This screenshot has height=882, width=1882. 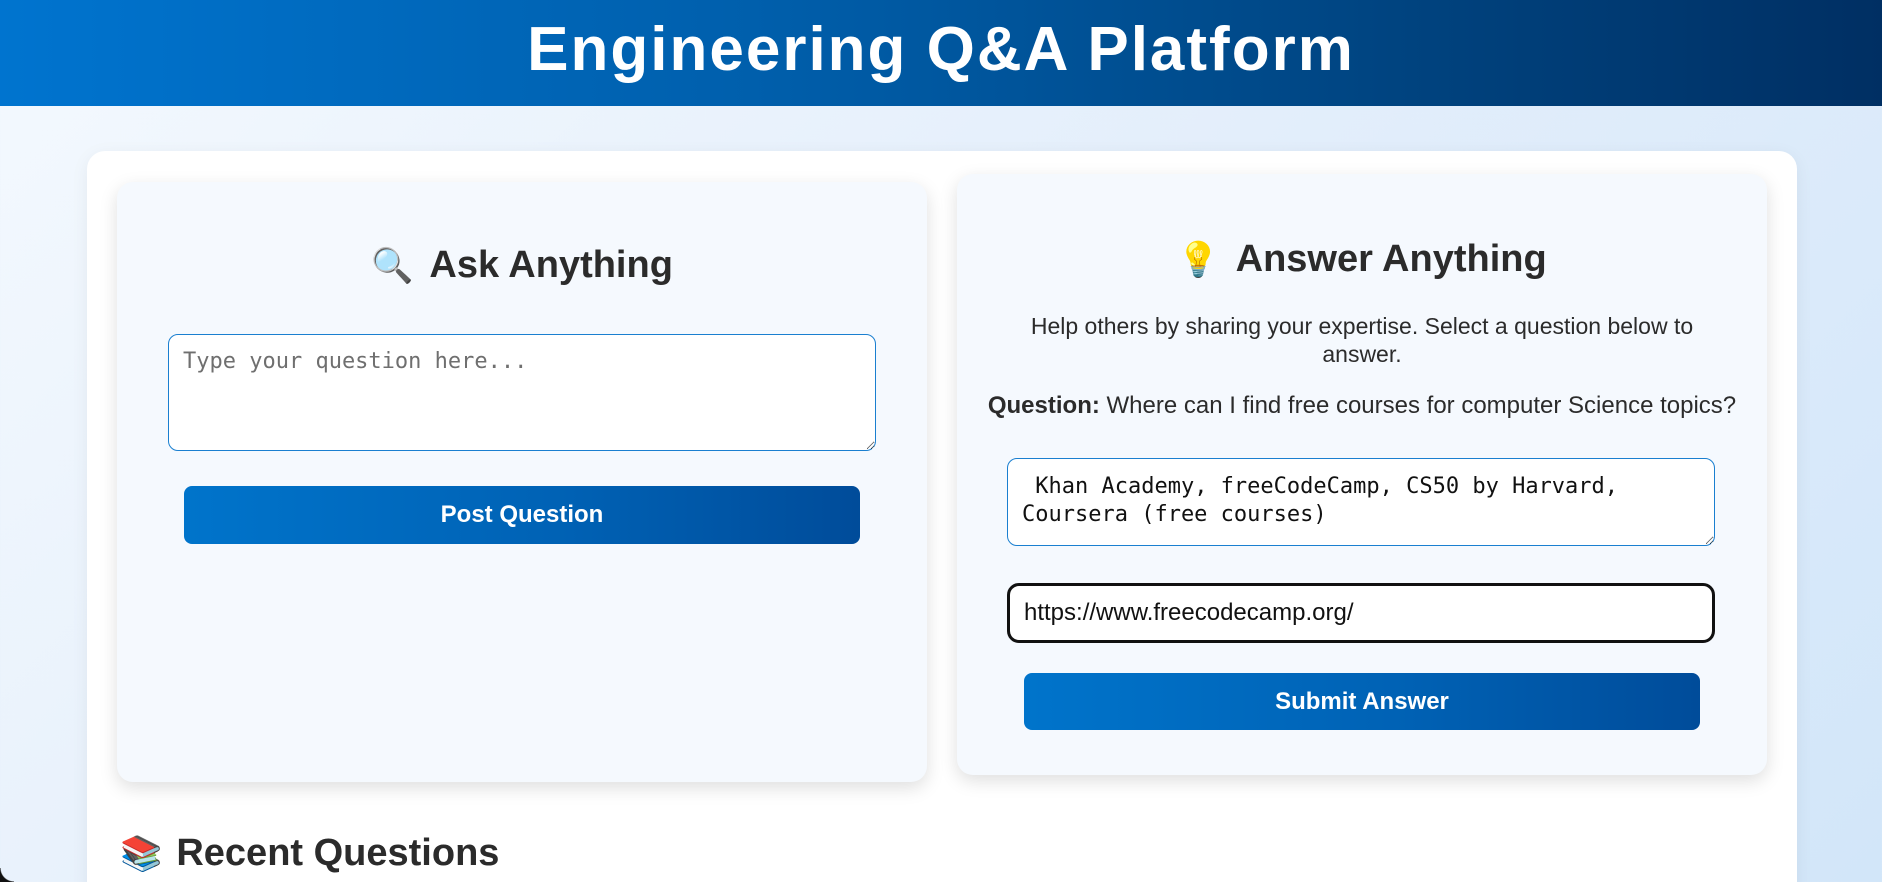 I want to click on answer-heading: 💡 Answer Anything, so click(x=1362, y=259).